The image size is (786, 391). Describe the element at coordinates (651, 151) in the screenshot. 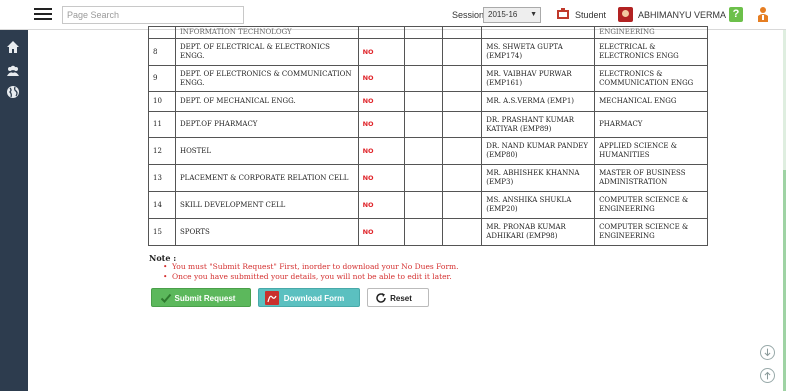

I see `authority-dept-cell: APPLIED SCIENCE & HUMANITIES` at that location.